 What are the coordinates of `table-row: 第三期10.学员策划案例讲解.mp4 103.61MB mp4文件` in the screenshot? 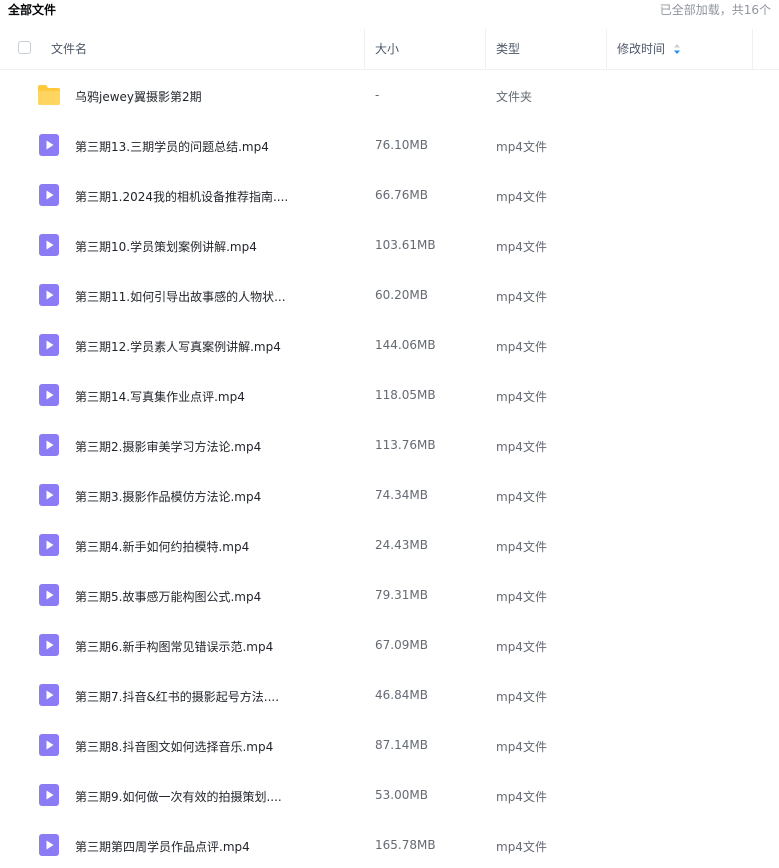 It's located at (389, 245).